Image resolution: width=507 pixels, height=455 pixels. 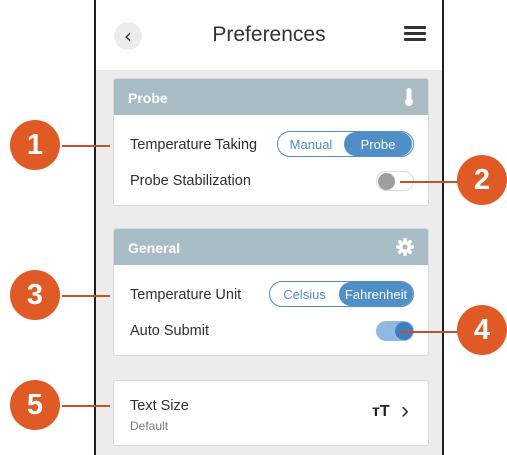 I want to click on probe-section-header: Probe, so click(x=271, y=97).